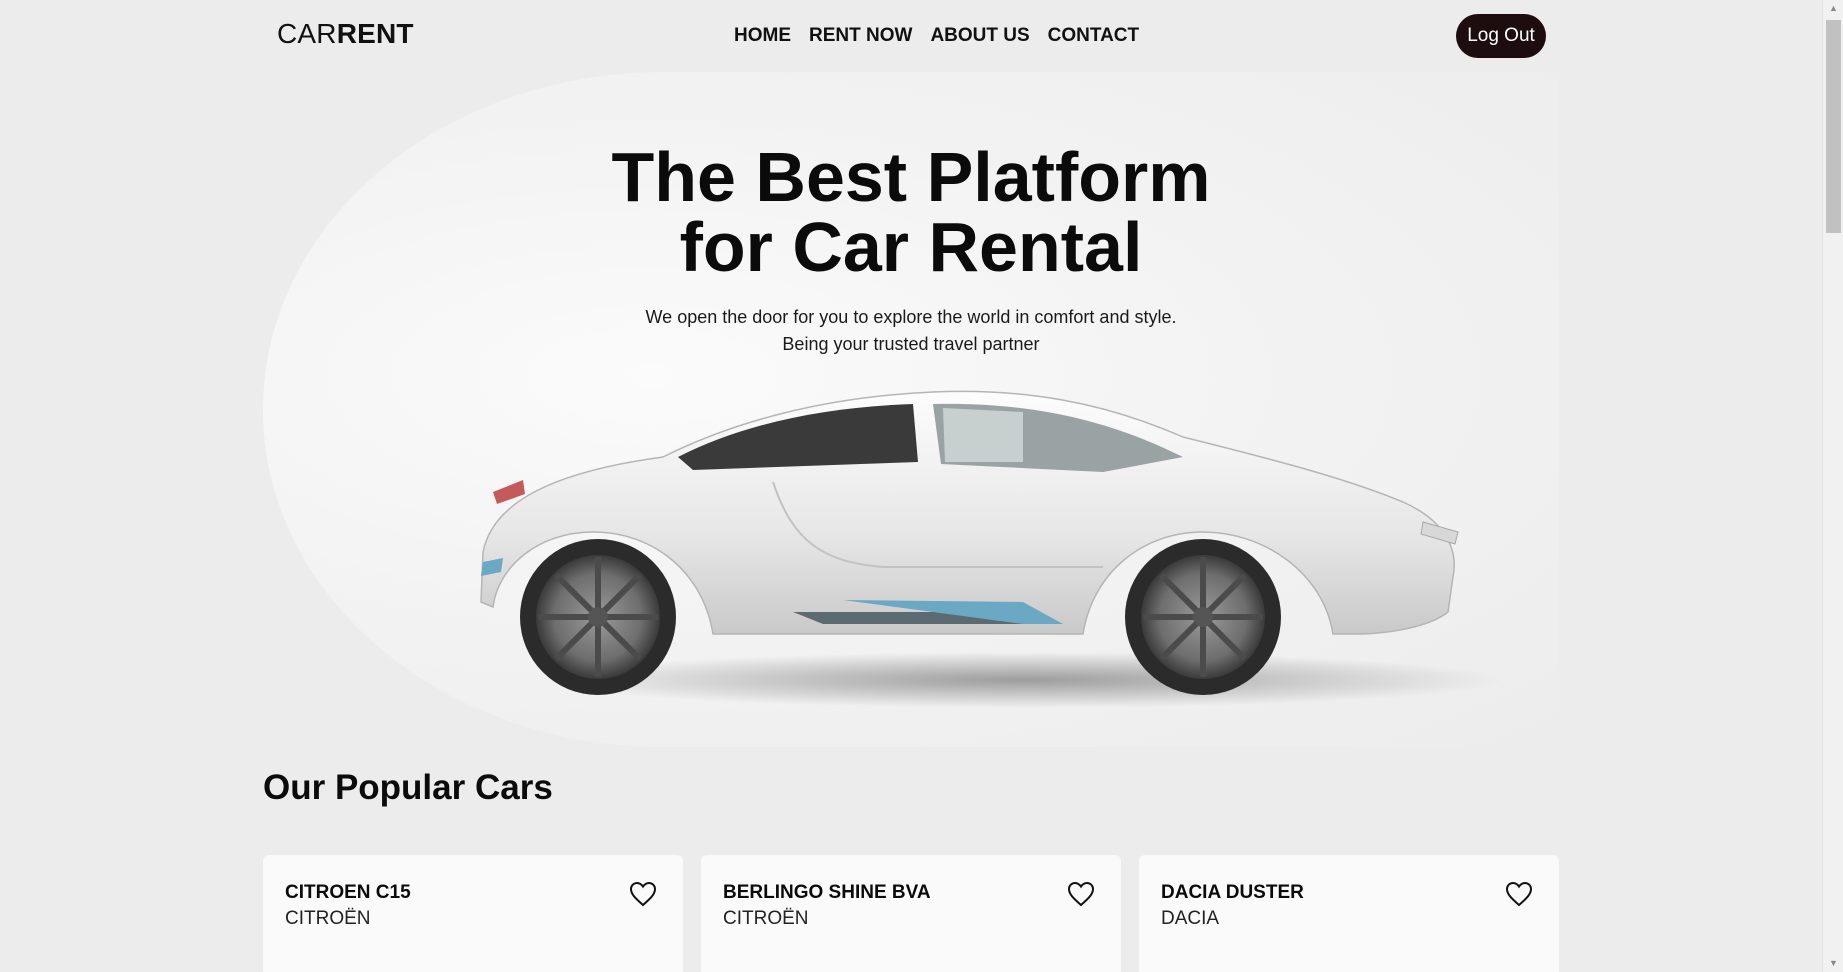 The height and width of the screenshot is (972, 1843). What do you see at coordinates (1093, 36) in the screenshot?
I see `nav-contact: CONTACT` at bounding box center [1093, 36].